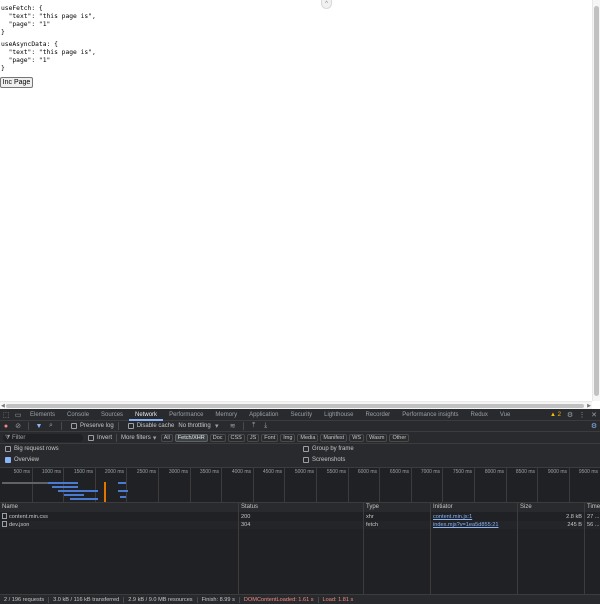 The image size is (600, 604). What do you see at coordinates (18, 415) in the screenshot?
I see `device-toolbar-icon: ▭` at bounding box center [18, 415].